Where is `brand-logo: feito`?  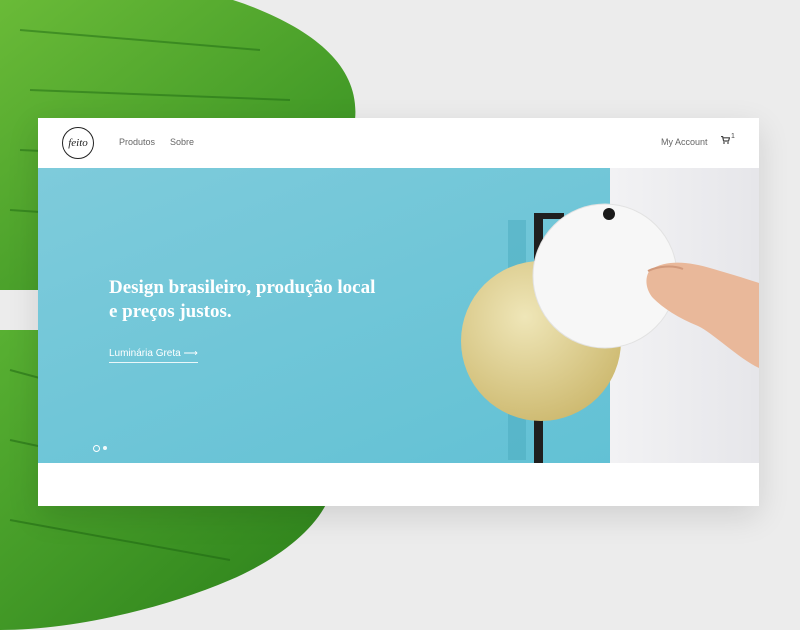
brand-logo: feito is located at coordinates (78, 143).